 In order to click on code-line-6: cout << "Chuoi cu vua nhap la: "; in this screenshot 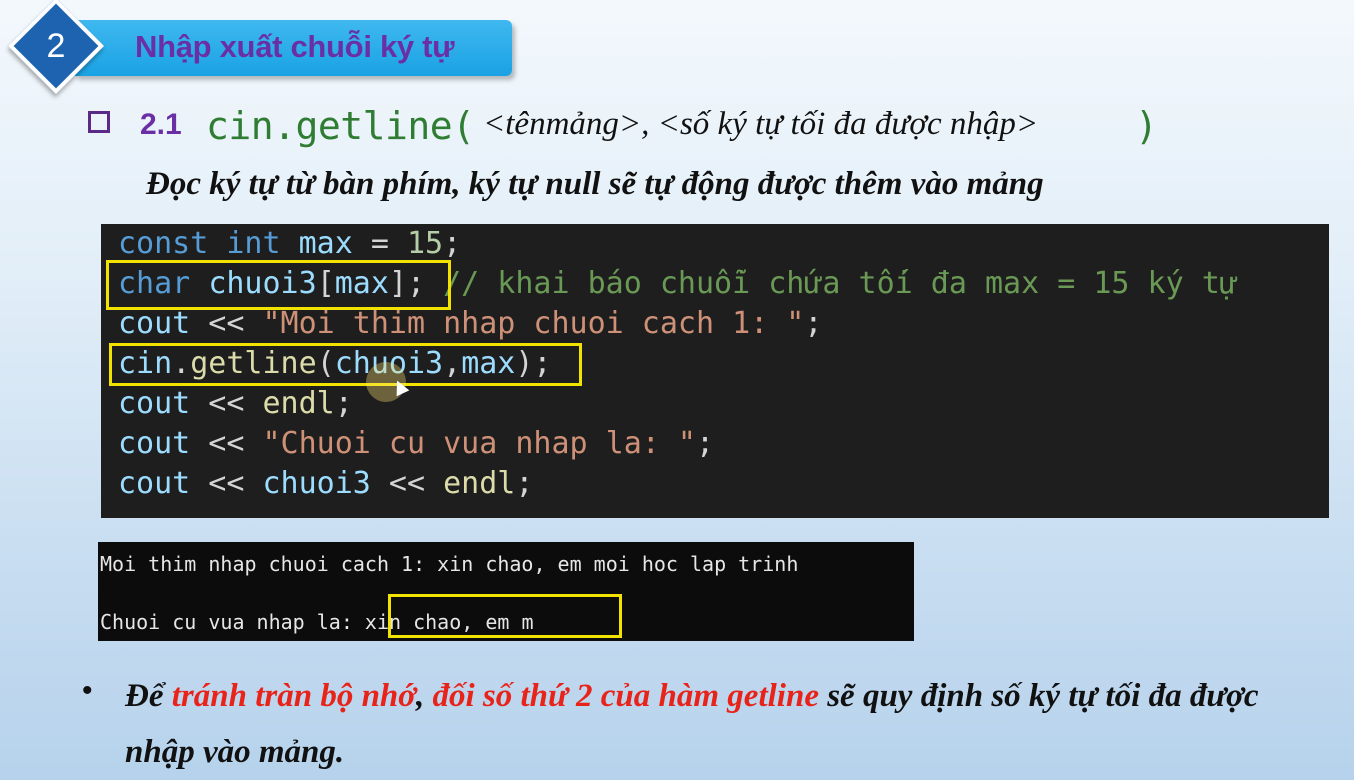, I will do `click(416, 443)`.